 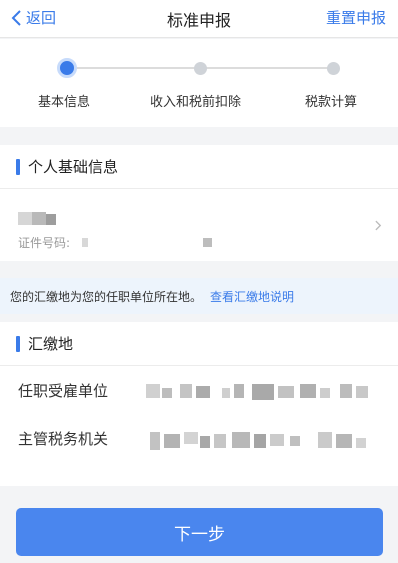 I want to click on chevron-right-icon, so click(x=378, y=225).